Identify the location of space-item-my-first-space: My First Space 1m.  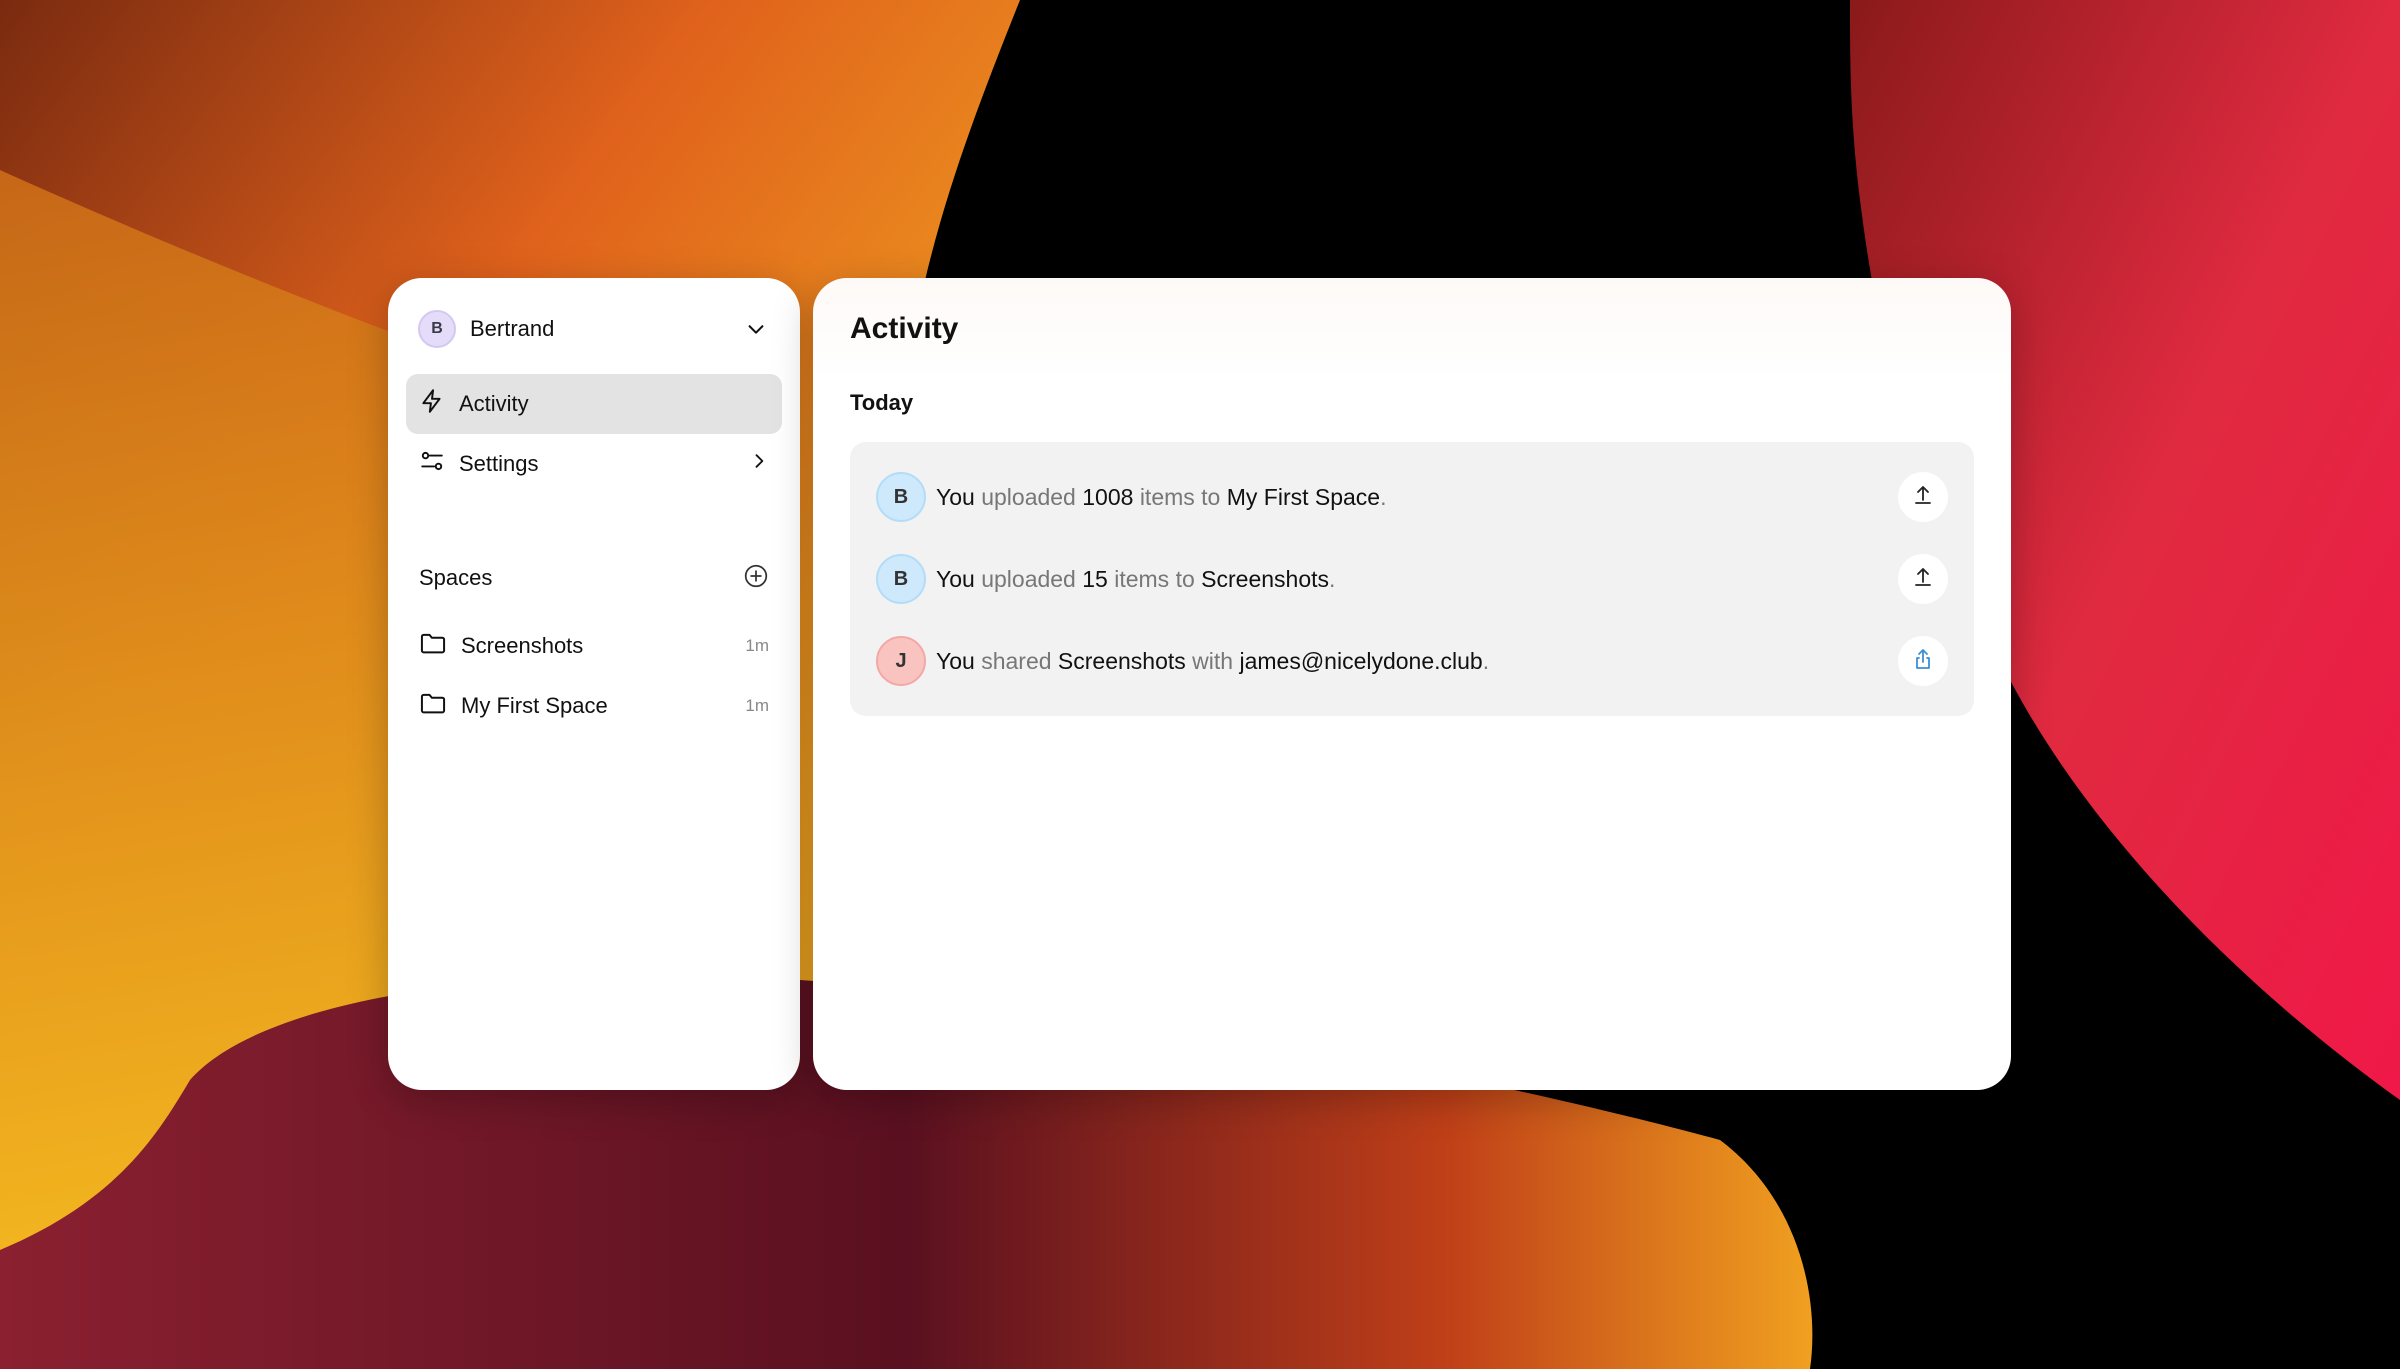
(594, 706).